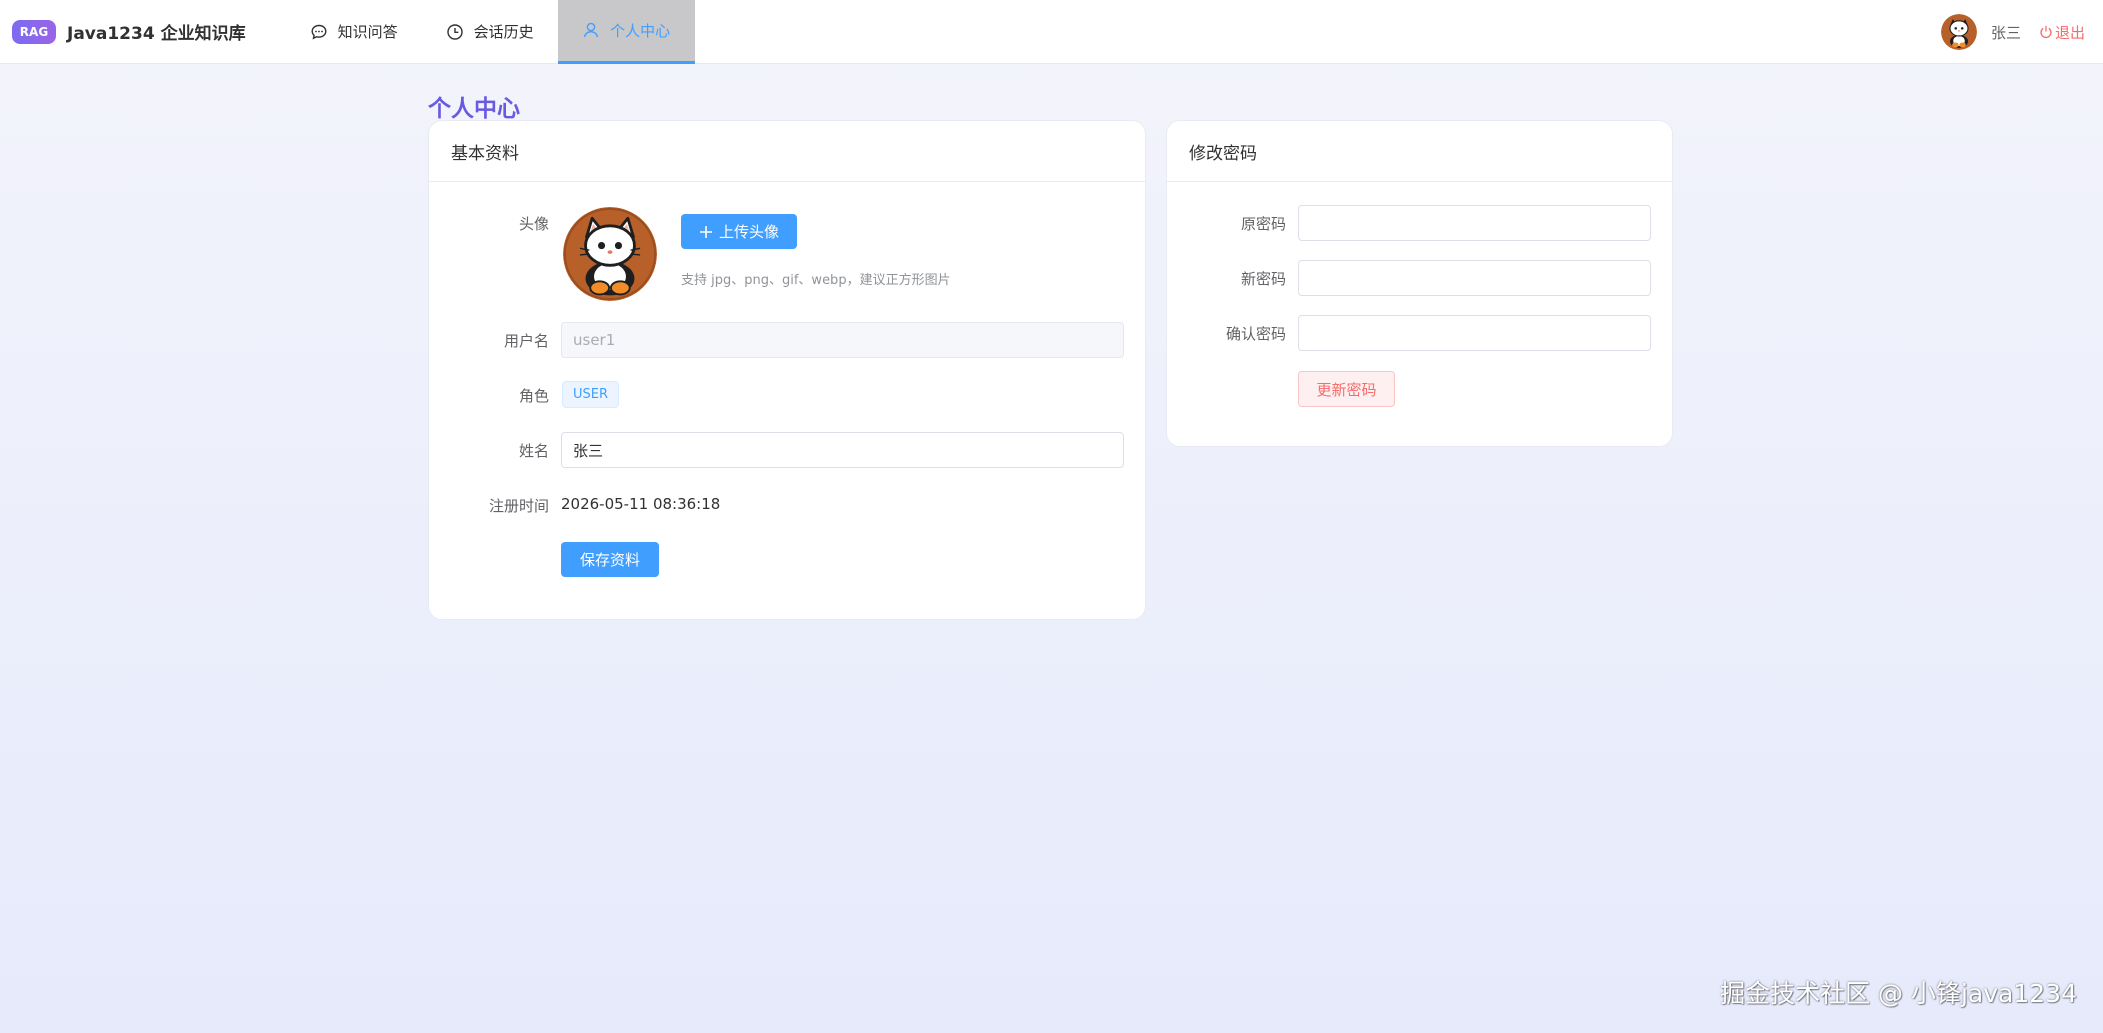  What do you see at coordinates (842, 340) in the screenshot?
I see `username-field: user1` at bounding box center [842, 340].